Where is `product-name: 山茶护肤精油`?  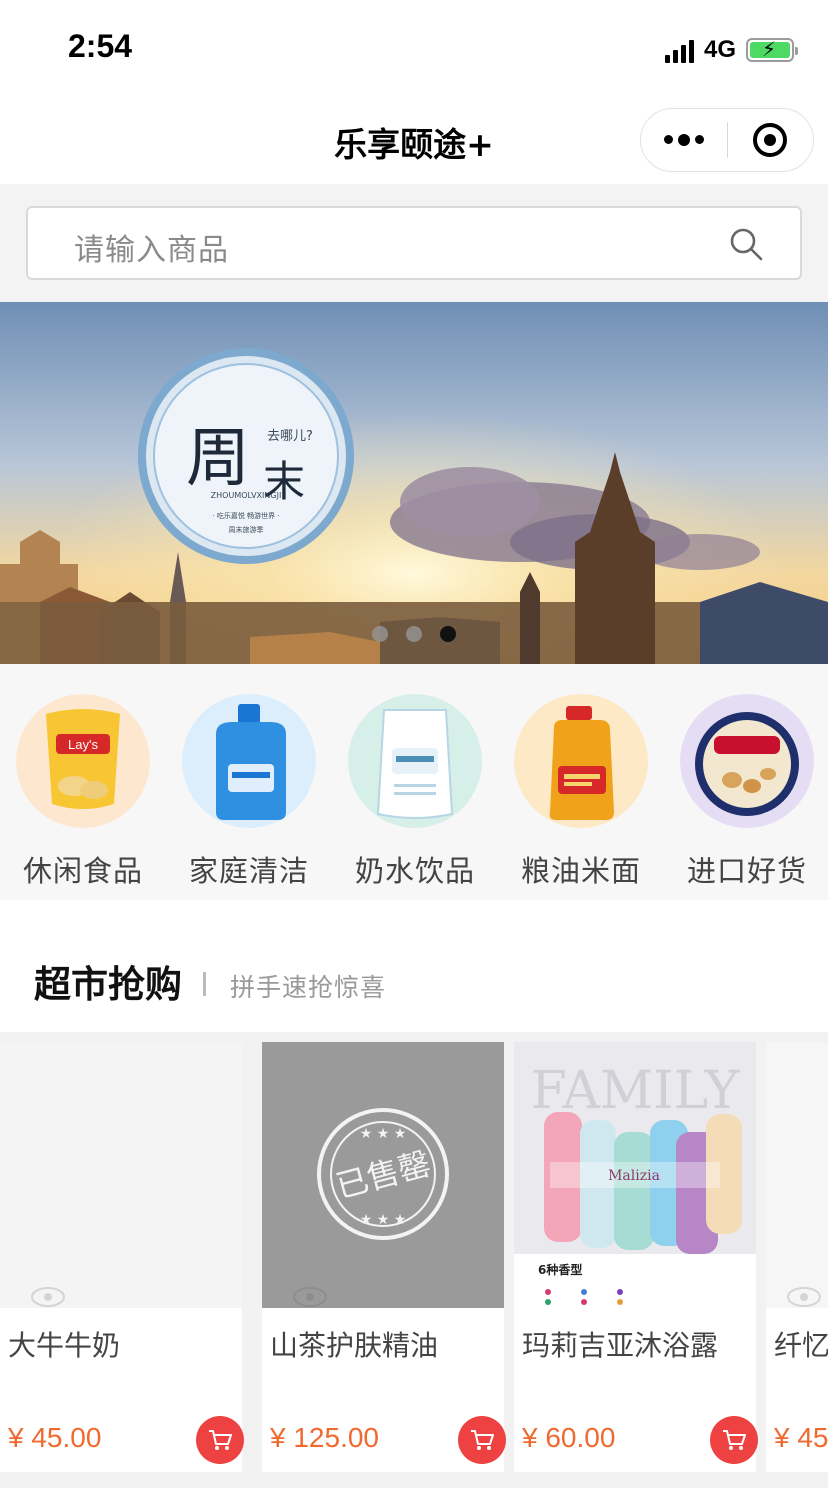
product-name: 山茶护肤精油 is located at coordinates (354, 1345).